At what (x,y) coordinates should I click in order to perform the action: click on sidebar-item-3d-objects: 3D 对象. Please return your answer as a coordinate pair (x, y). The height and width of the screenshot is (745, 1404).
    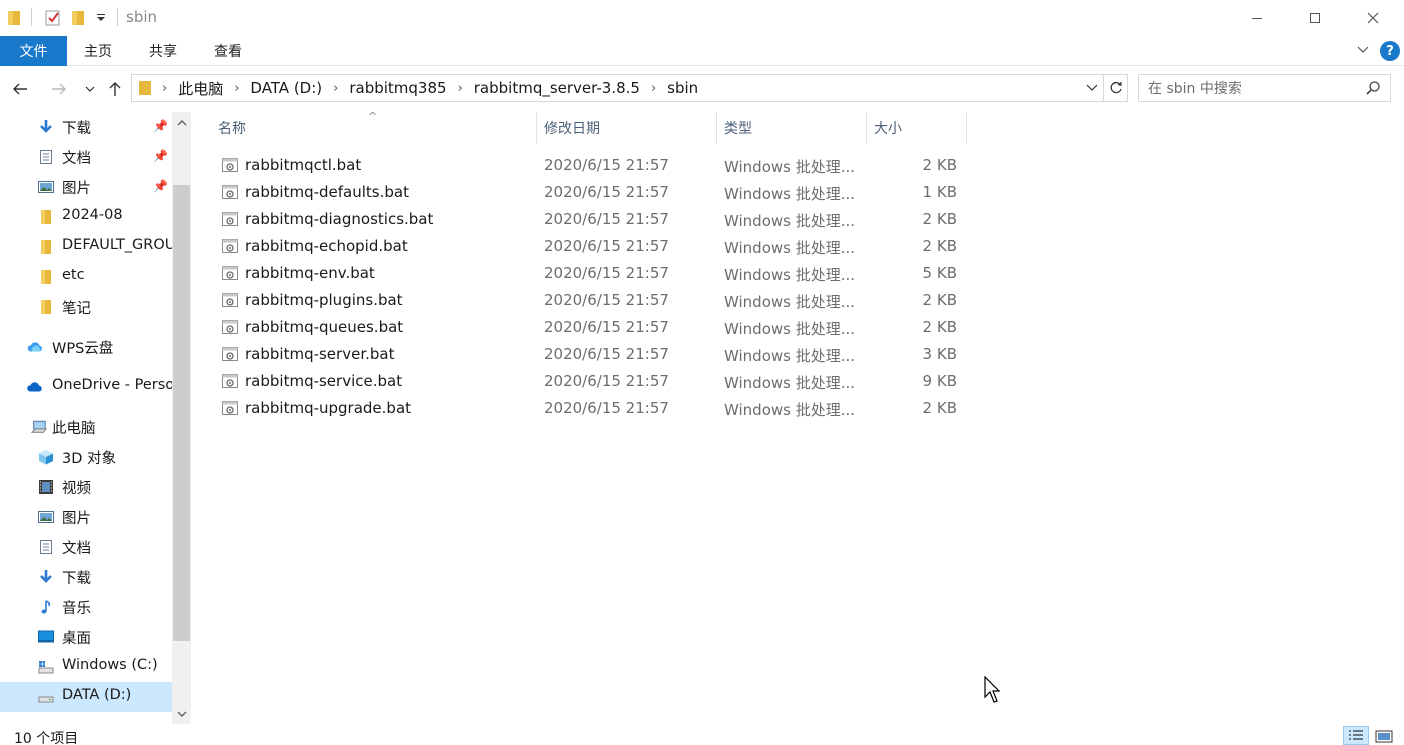
    Looking at the image, I should click on (86, 457).